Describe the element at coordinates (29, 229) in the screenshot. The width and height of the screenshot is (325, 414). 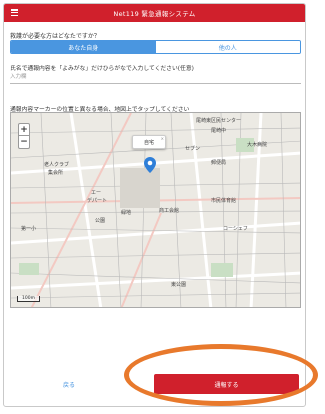
I see `map-label: 第一小` at that location.